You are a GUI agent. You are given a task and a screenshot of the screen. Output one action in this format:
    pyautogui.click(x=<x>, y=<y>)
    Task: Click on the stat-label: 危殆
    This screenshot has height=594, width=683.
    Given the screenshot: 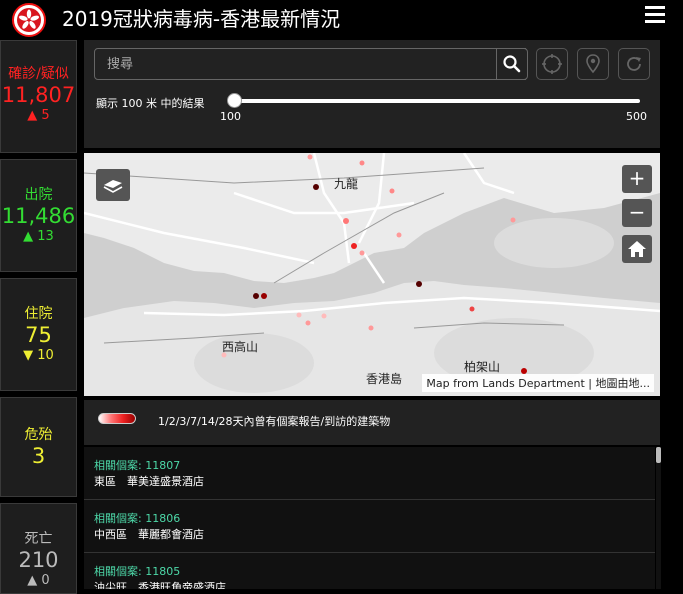 What is the action you would take?
    pyautogui.click(x=38, y=435)
    